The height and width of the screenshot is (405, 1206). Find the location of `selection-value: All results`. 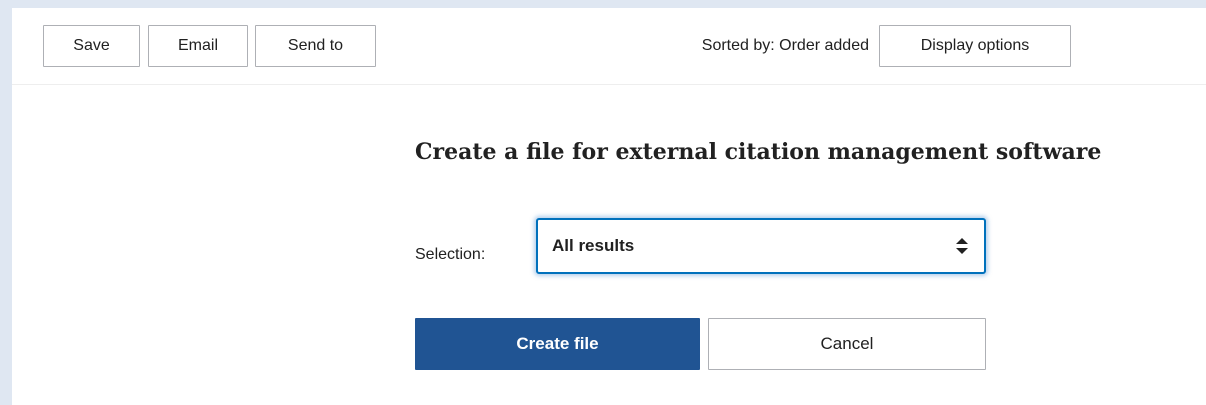

selection-value: All results is located at coordinates (593, 245).